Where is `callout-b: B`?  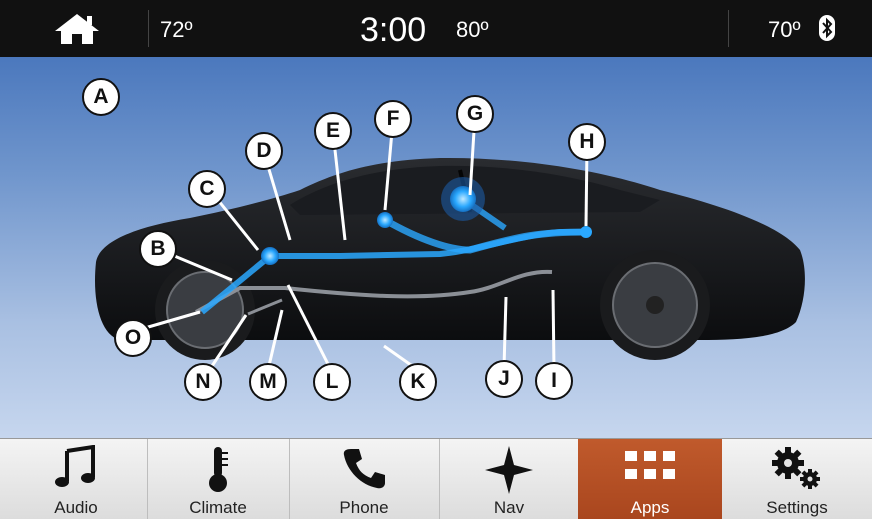 callout-b: B is located at coordinates (158, 249).